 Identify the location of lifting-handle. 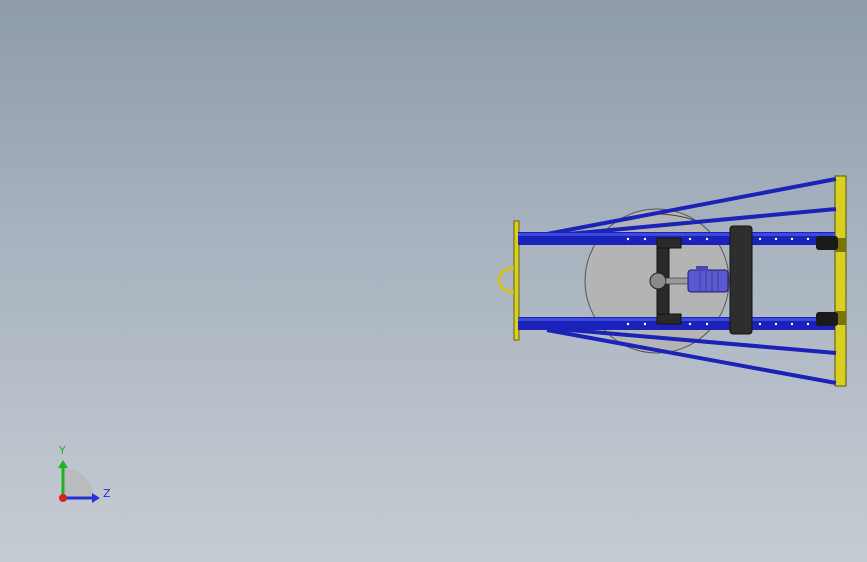
(506, 280).